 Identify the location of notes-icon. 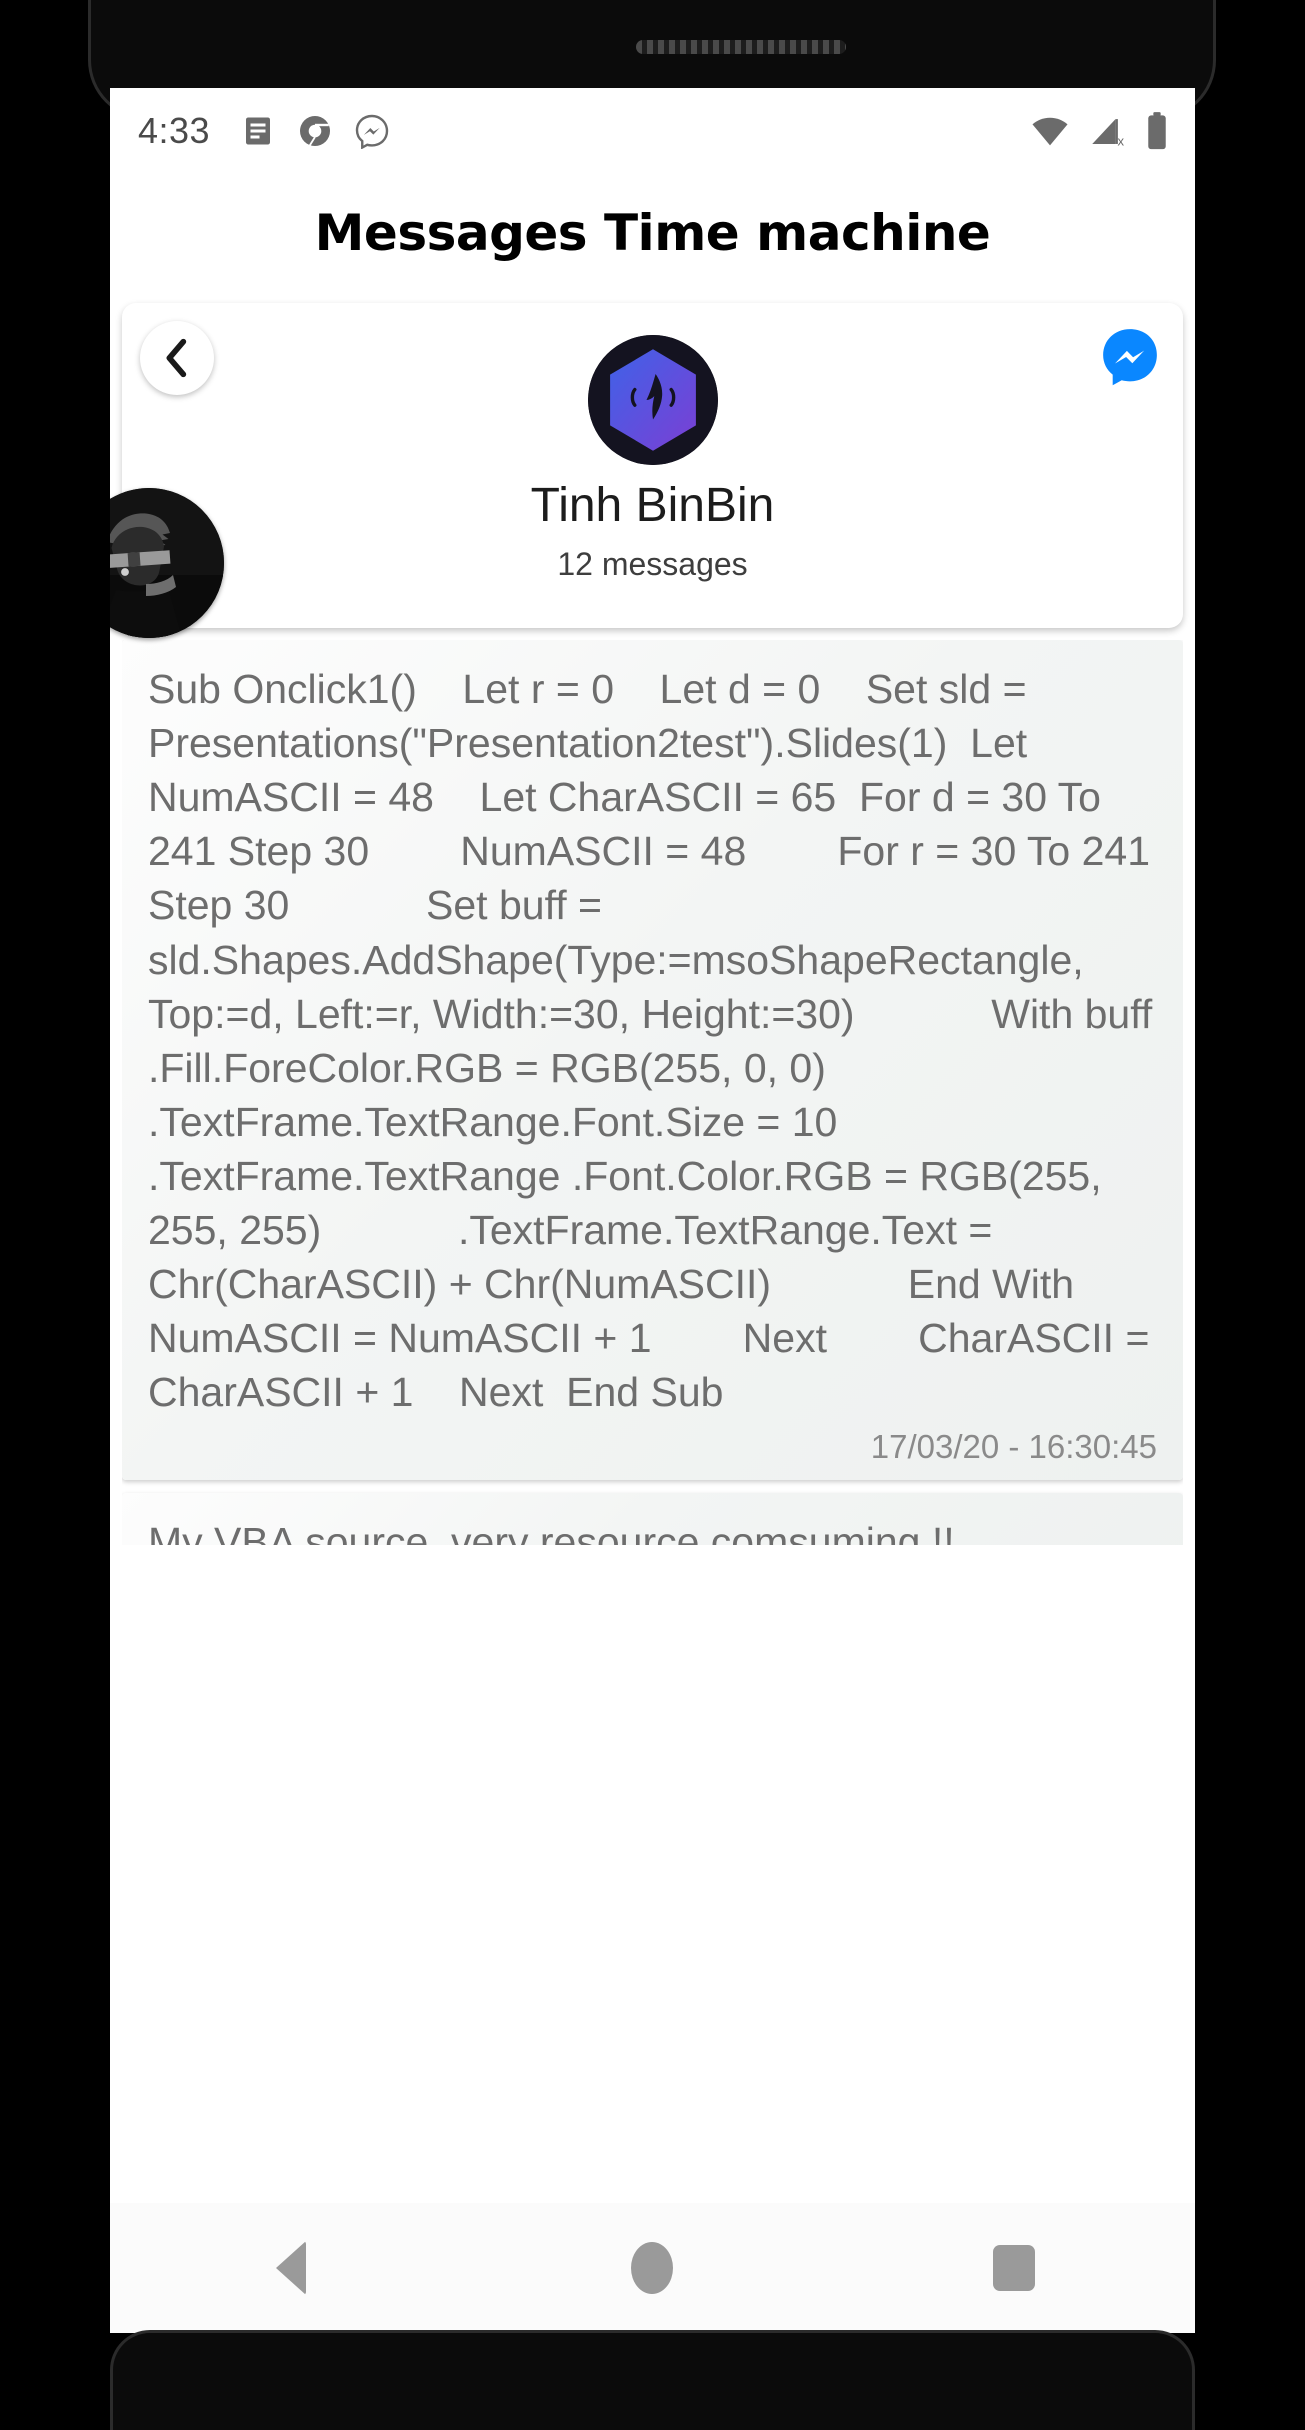
(258, 130).